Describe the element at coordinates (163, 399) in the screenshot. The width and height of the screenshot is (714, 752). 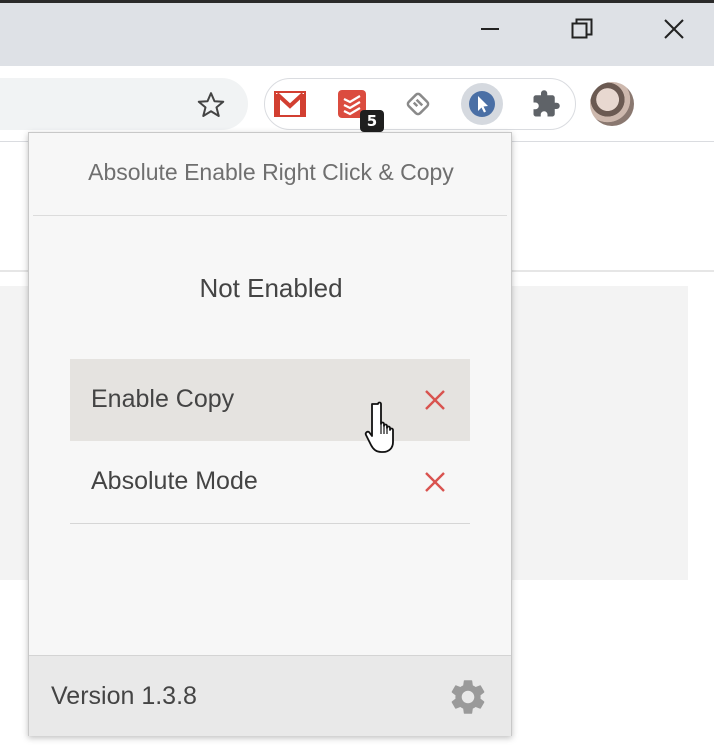
I see `option-label: Enable Copy` at that location.